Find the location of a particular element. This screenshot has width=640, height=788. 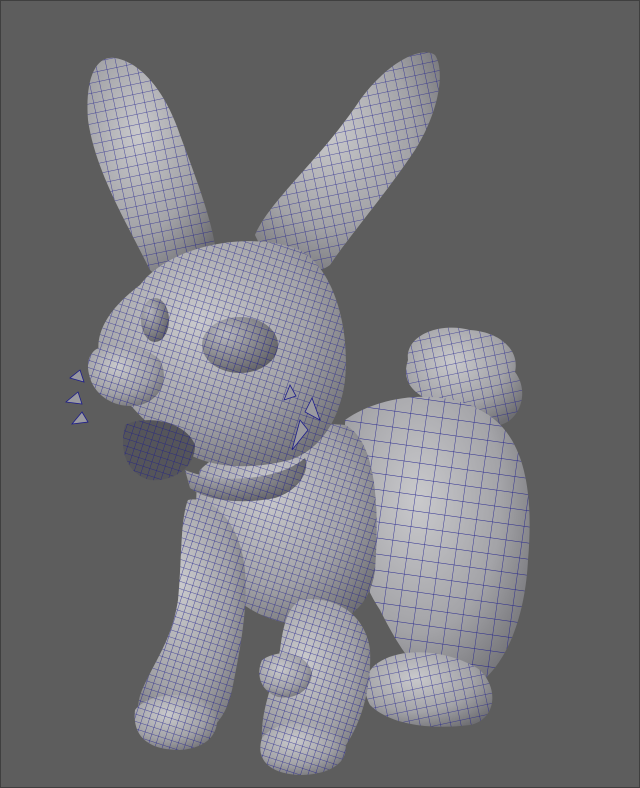

left-ear-mesh is located at coordinates (151, 167).